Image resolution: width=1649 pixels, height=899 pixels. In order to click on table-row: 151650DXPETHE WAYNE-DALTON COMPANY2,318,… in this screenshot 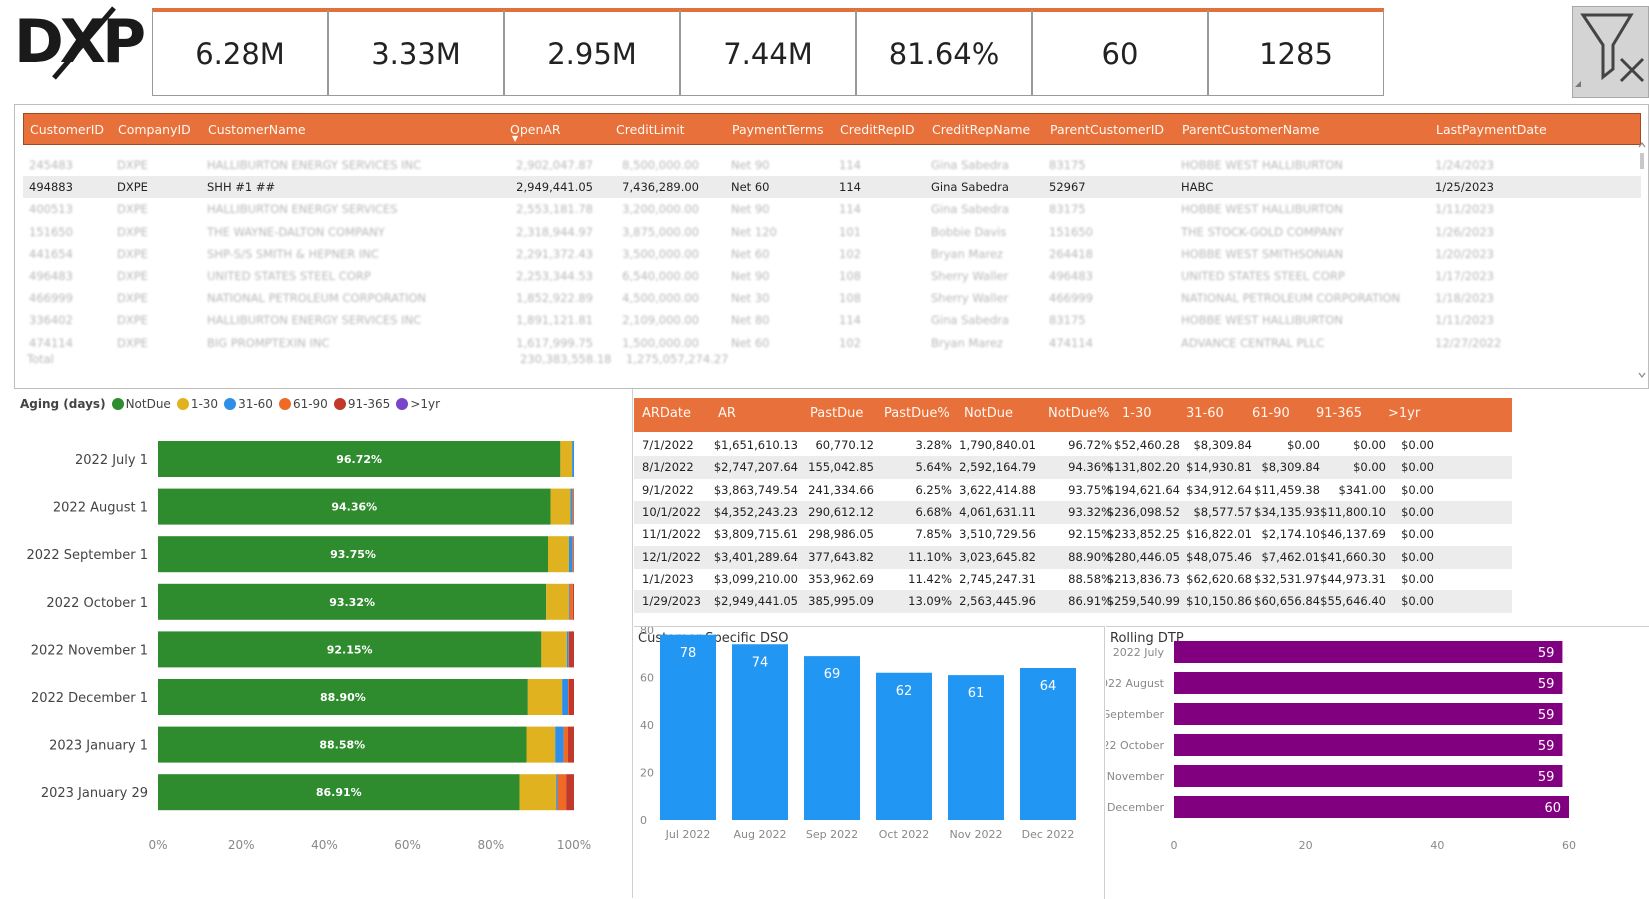, I will do `click(832, 232)`.